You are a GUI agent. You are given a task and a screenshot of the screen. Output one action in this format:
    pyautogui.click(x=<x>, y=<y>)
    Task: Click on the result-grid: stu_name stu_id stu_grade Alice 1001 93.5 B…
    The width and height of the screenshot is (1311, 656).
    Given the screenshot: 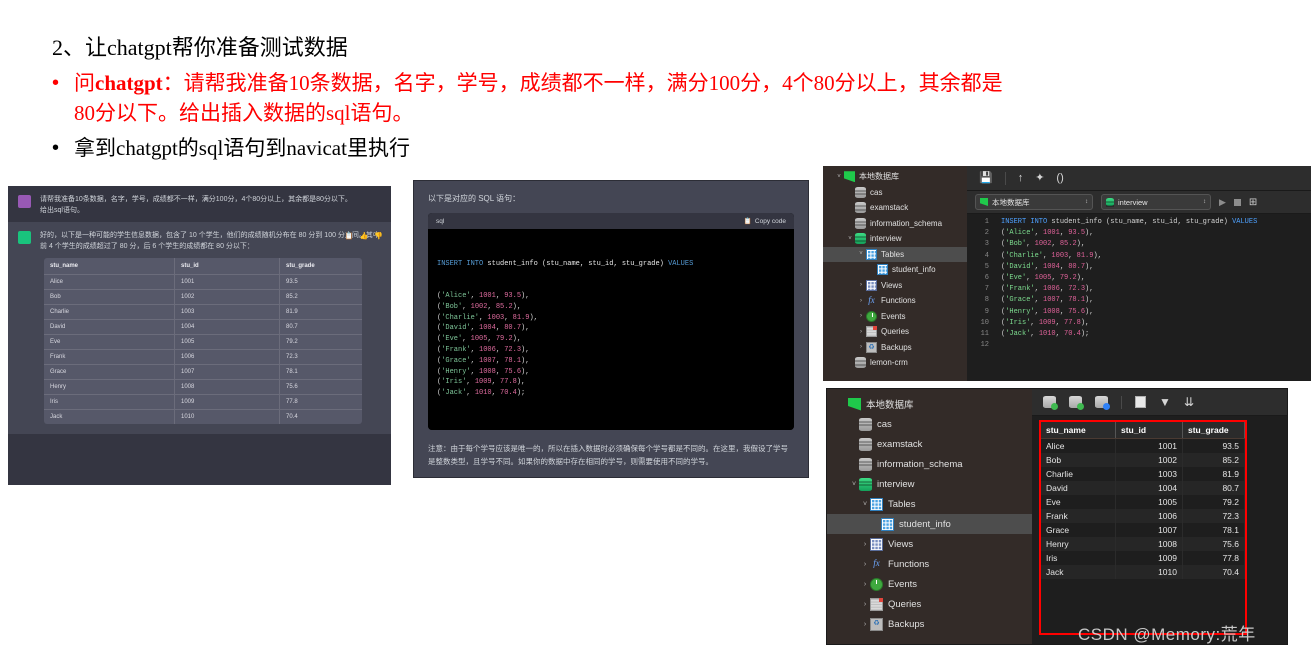 What is the action you would take?
    pyautogui.click(x=1143, y=500)
    